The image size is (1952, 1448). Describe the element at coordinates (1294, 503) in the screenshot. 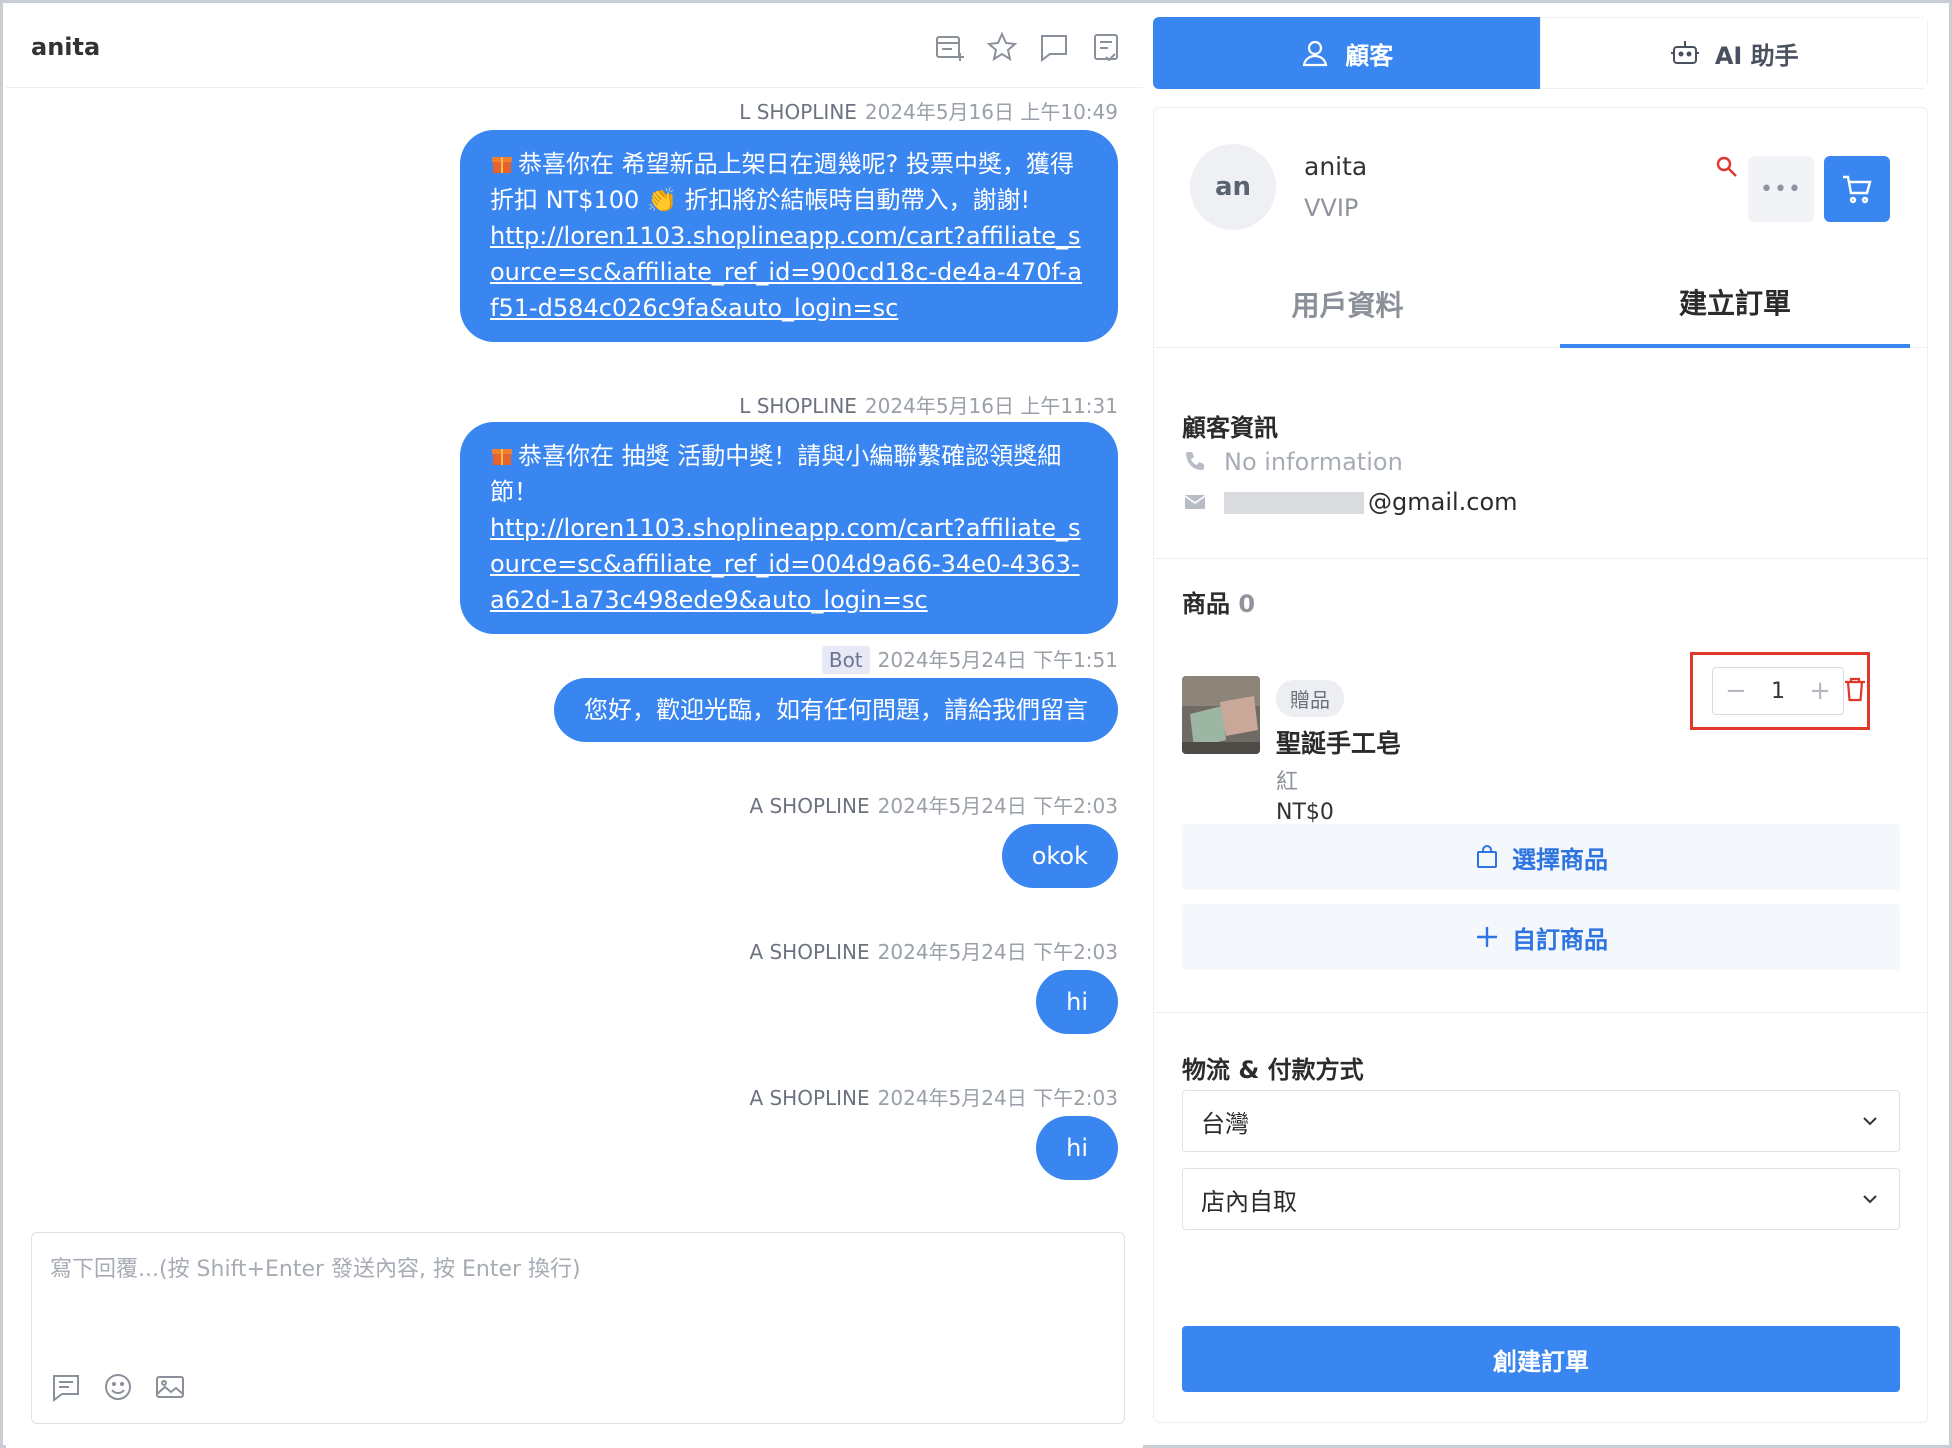

I see `redacted-block` at that location.